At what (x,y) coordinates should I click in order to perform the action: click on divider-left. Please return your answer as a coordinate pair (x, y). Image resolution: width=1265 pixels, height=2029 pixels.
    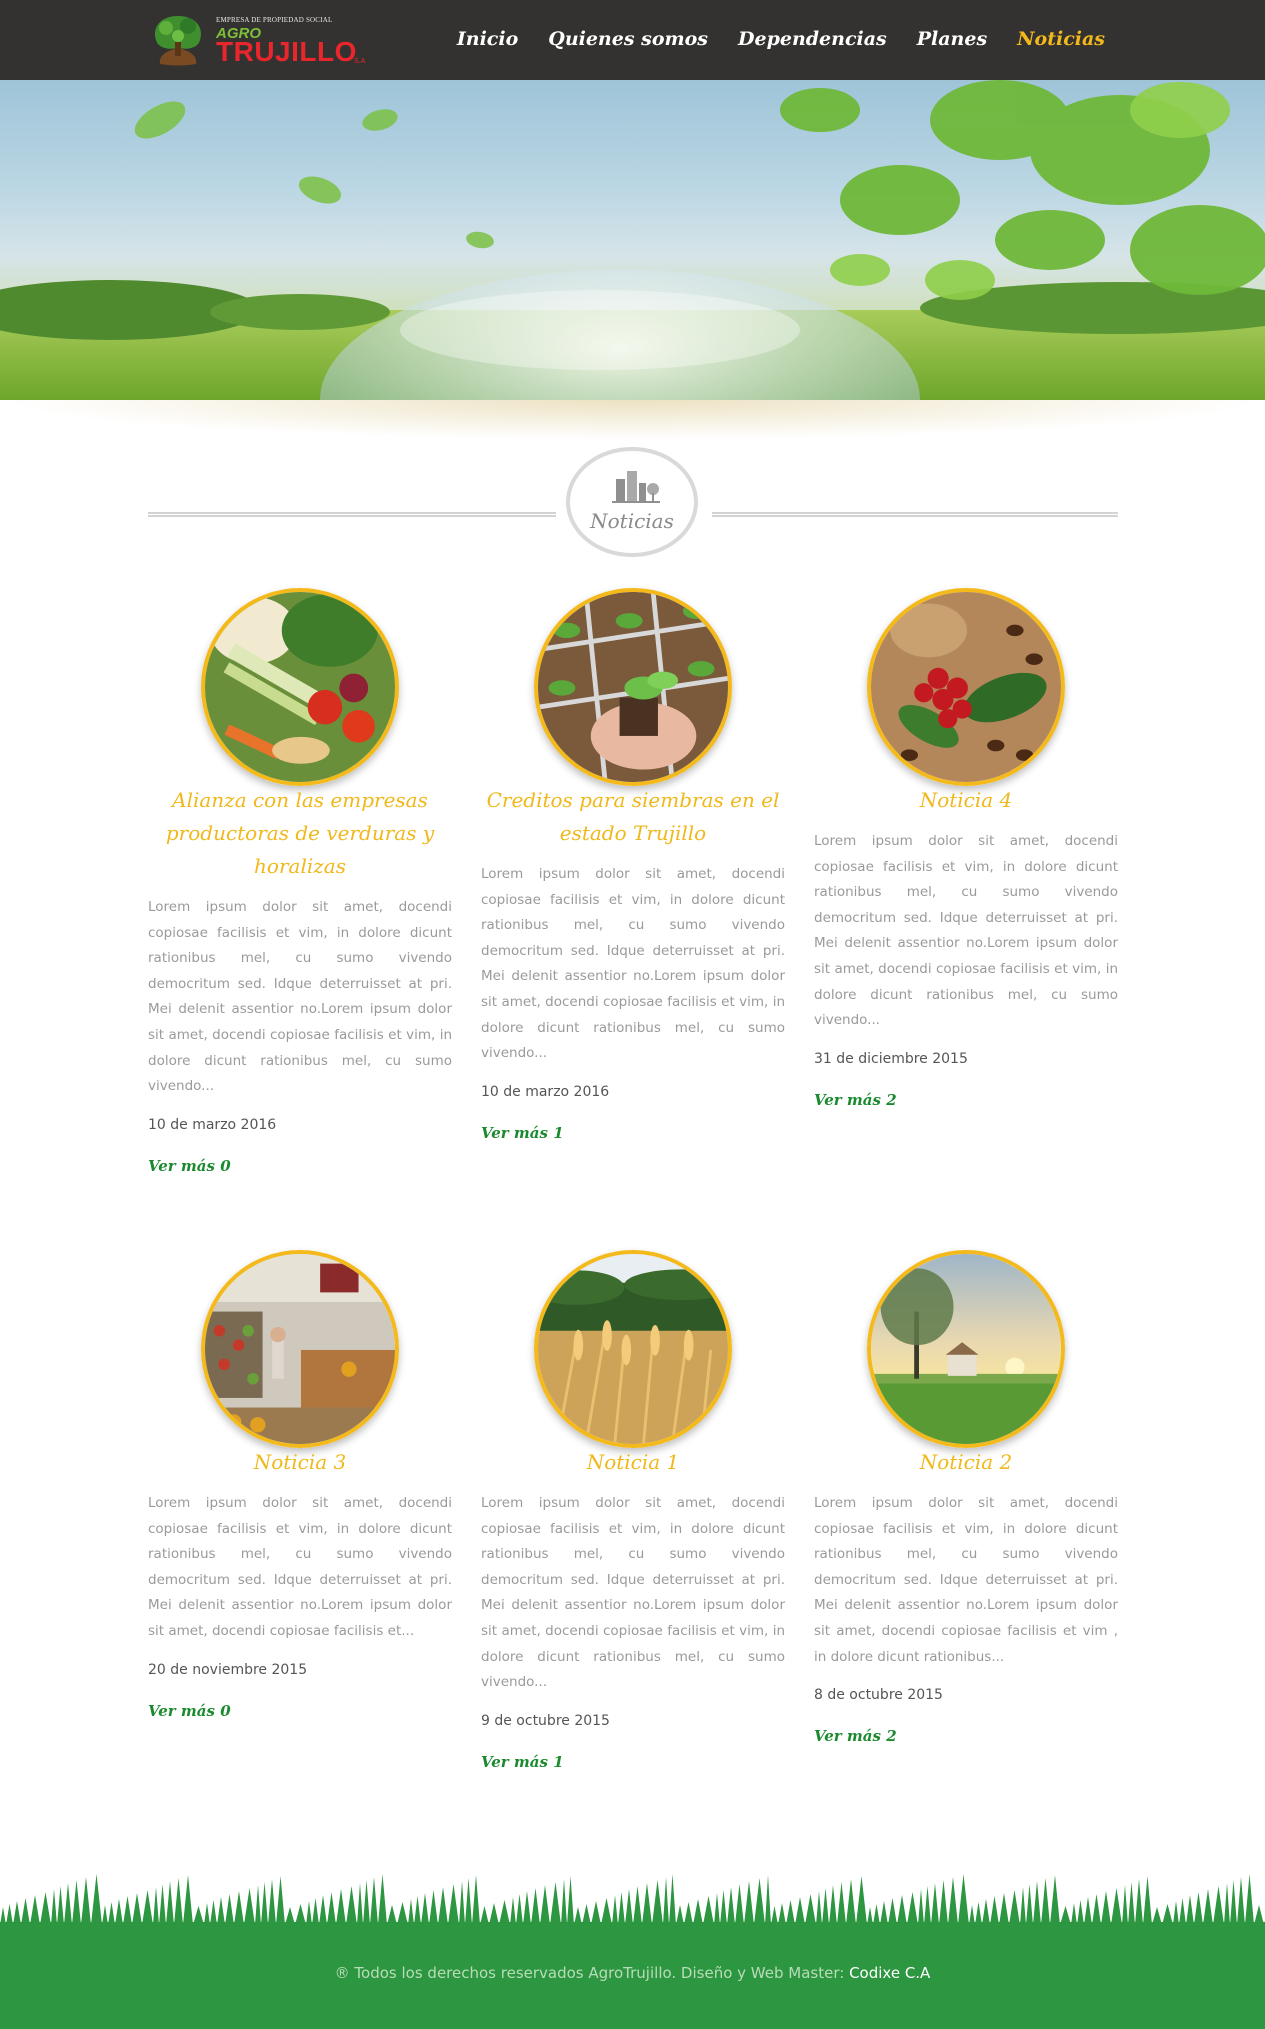
    Looking at the image, I should click on (352, 514).